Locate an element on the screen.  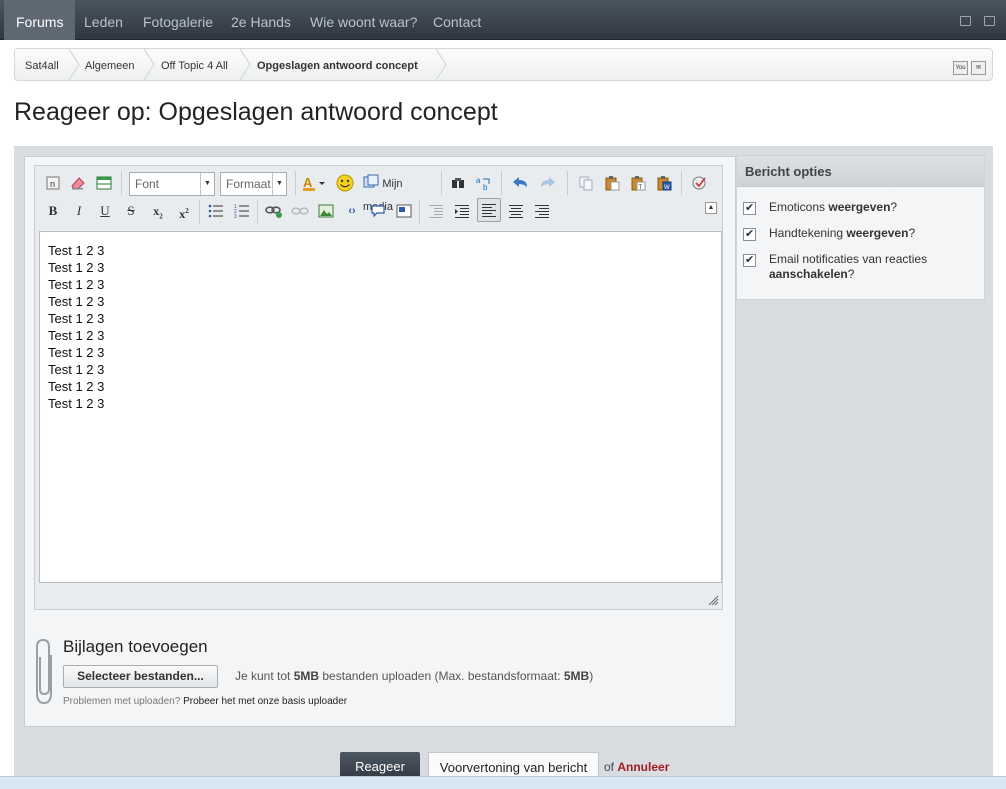
font-select: Font ▼ is located at coordinates (172, 184).